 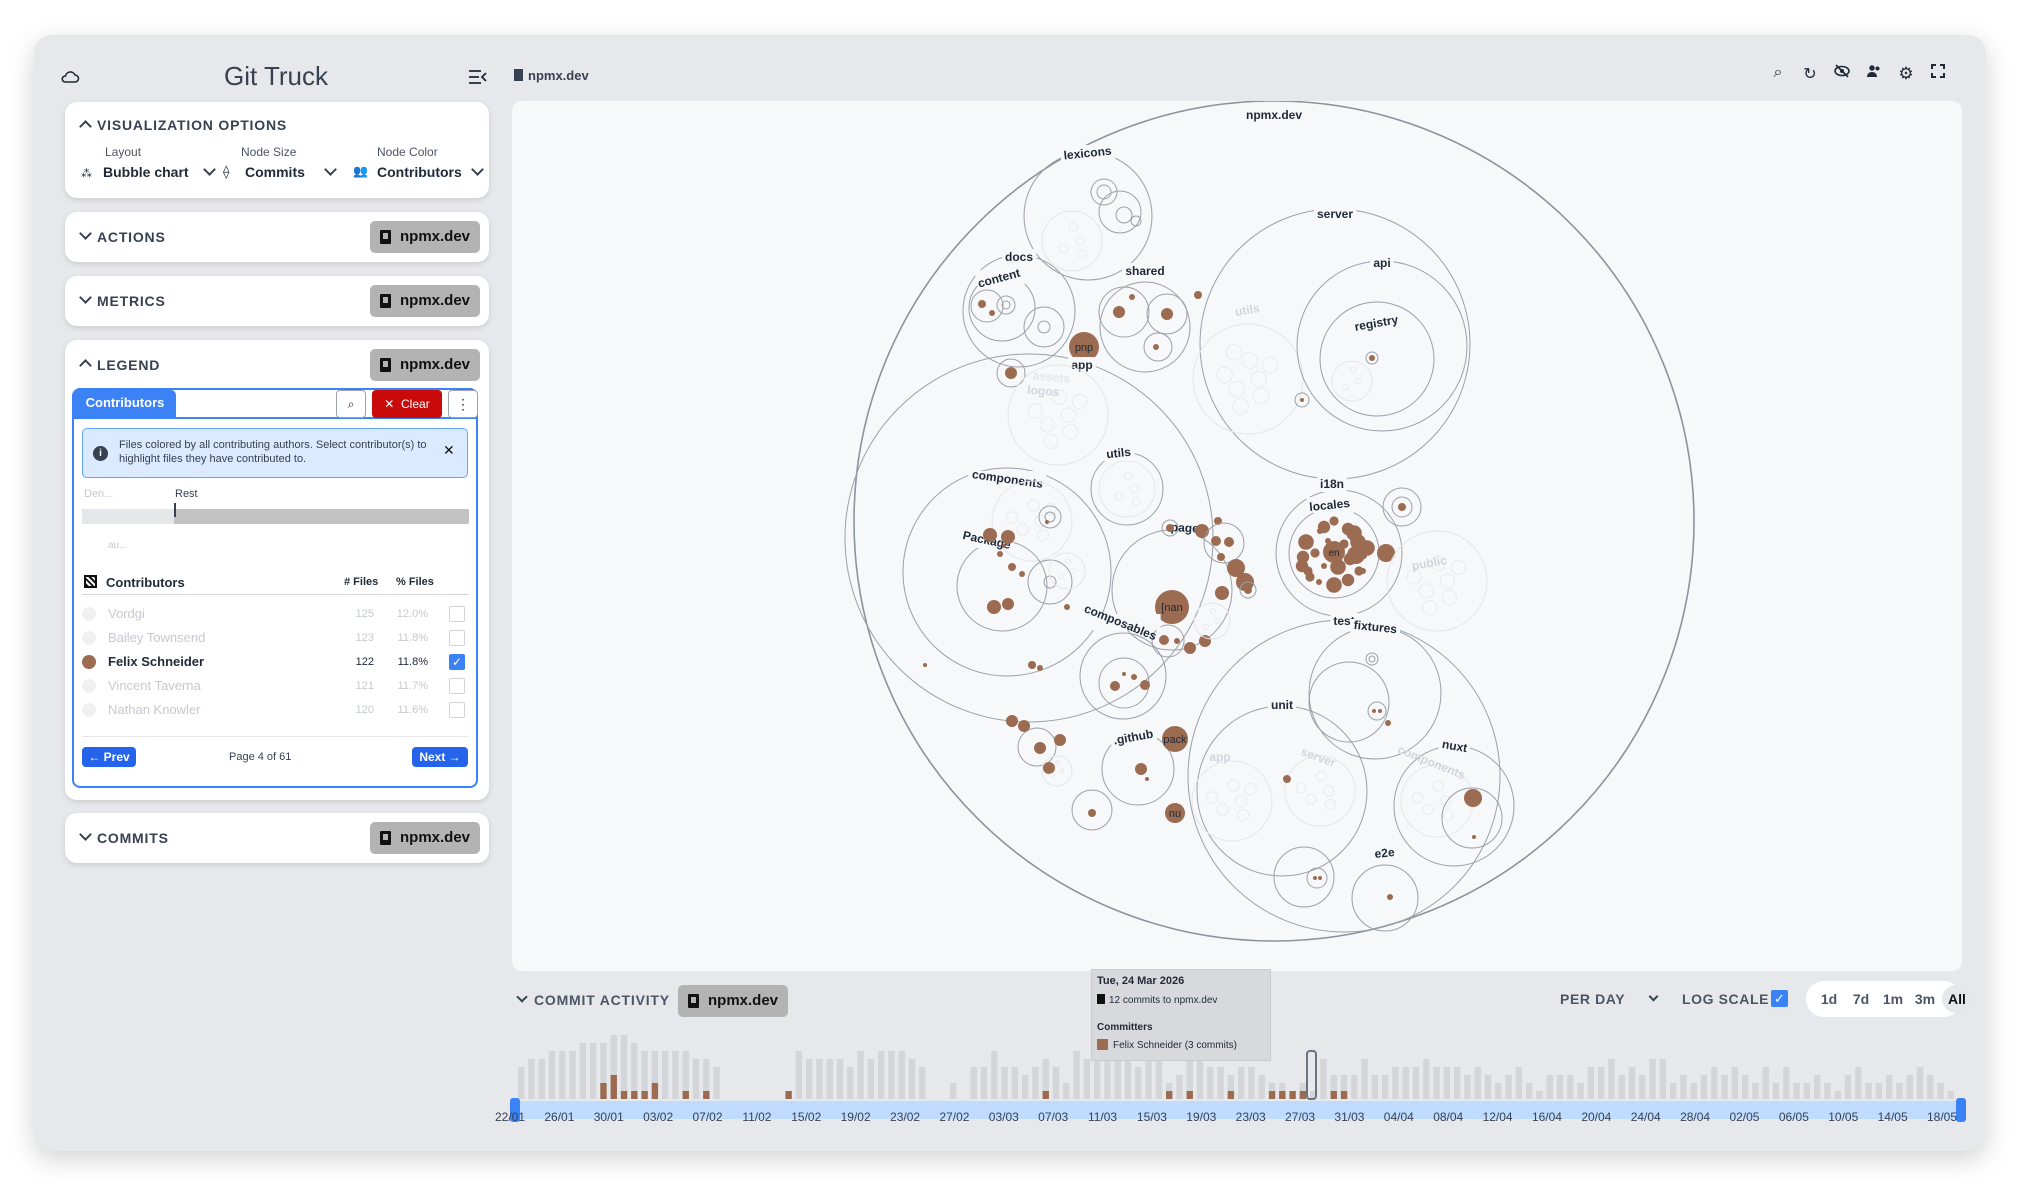 What do you see at coordinates (1810, 74) in the screenshot?
I see `refresh-icon: ↻` at bounding box center [1810, 74].